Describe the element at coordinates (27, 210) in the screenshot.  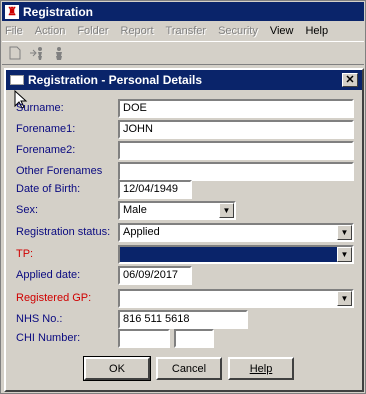
I see `sex-label: Sex:` at that location.